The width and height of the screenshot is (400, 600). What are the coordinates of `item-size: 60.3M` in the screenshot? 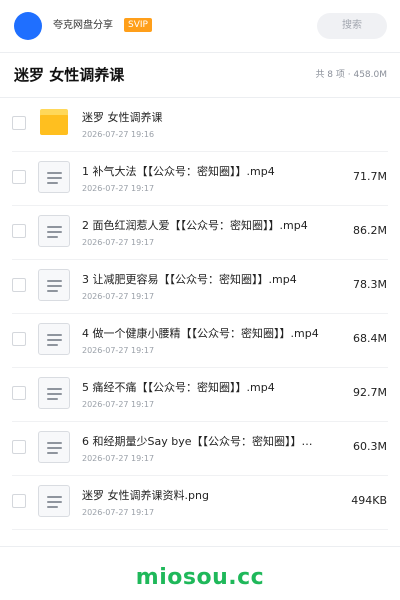 It's located at (370, 446).